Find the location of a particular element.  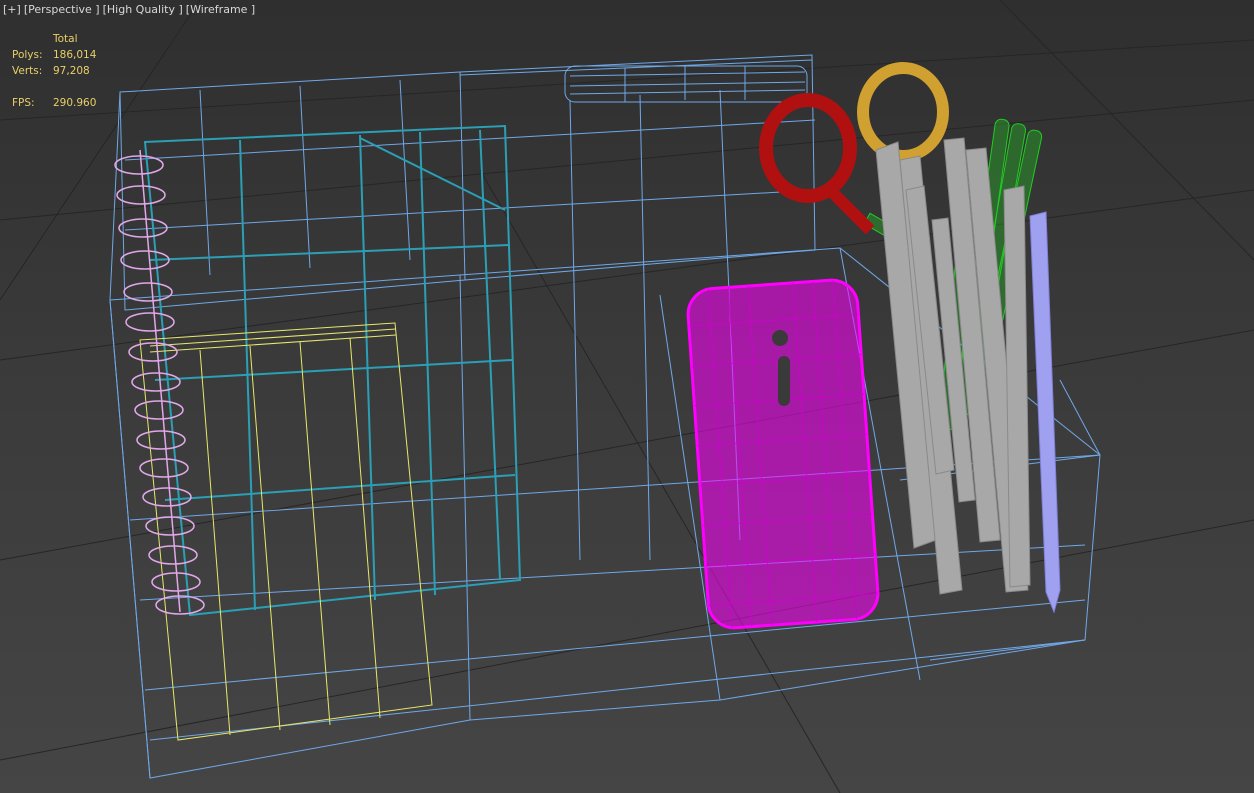

fps-value: 290.960 is located at coordinates (75, 103).